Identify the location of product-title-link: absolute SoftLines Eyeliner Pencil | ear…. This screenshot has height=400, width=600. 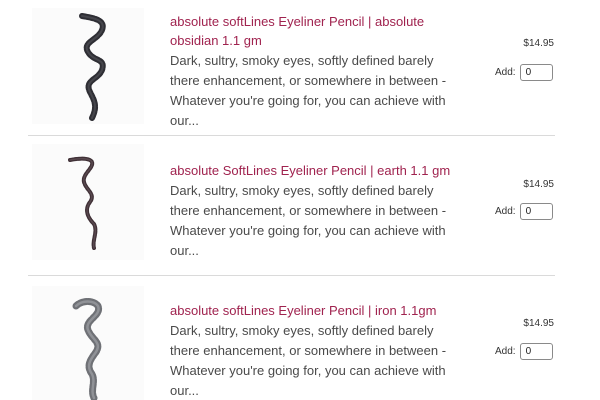
(315, 170).